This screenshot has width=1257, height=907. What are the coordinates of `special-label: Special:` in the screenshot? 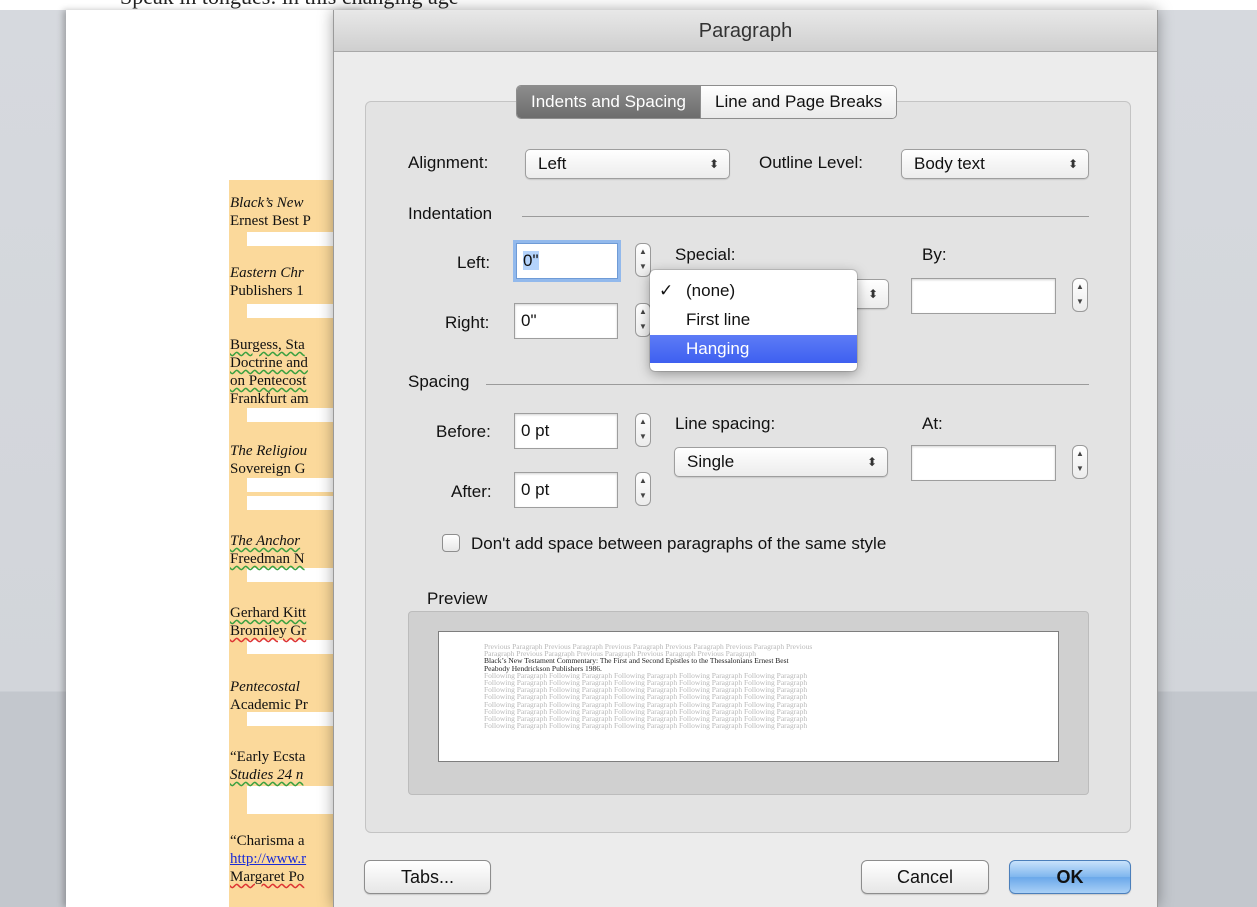 It's located at (705, 254).